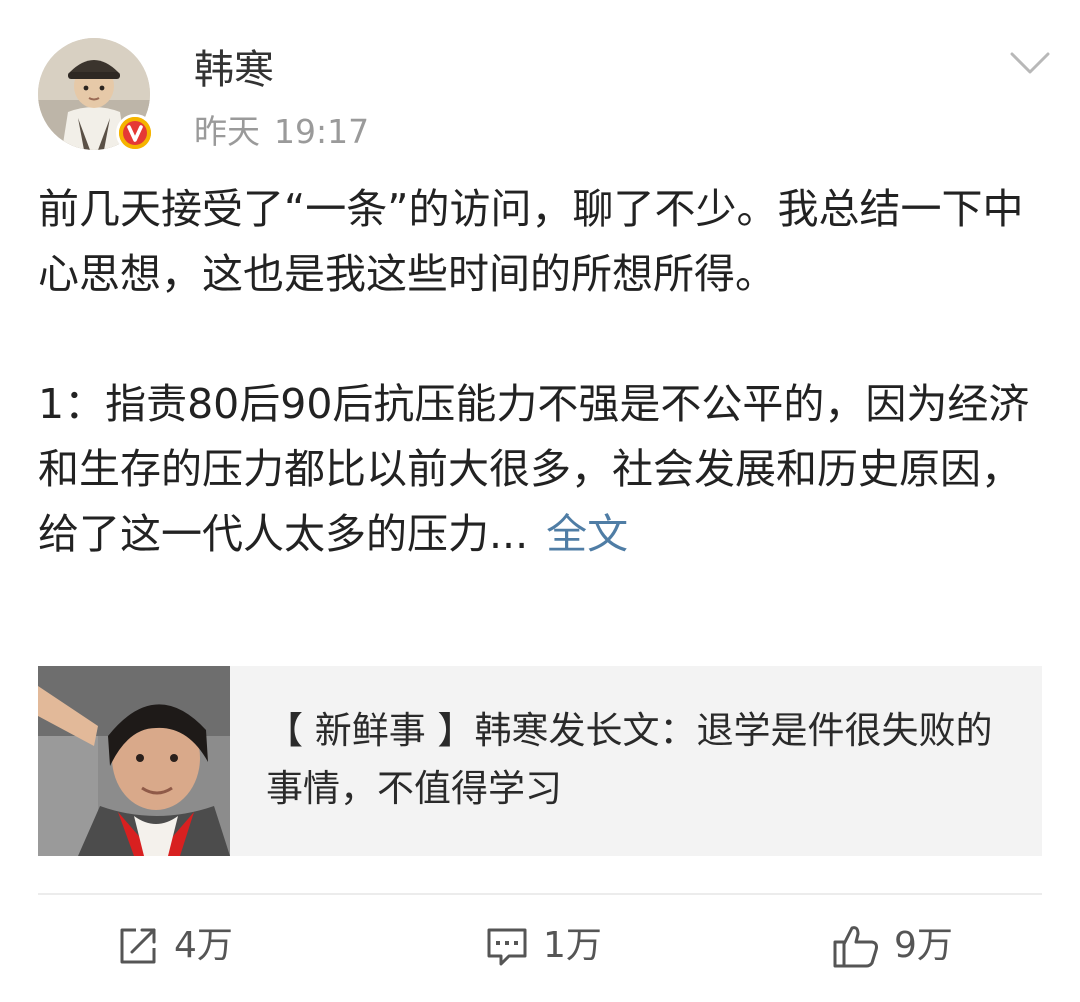  I want to click on verified-v-badge-icon, so click(135, 133).